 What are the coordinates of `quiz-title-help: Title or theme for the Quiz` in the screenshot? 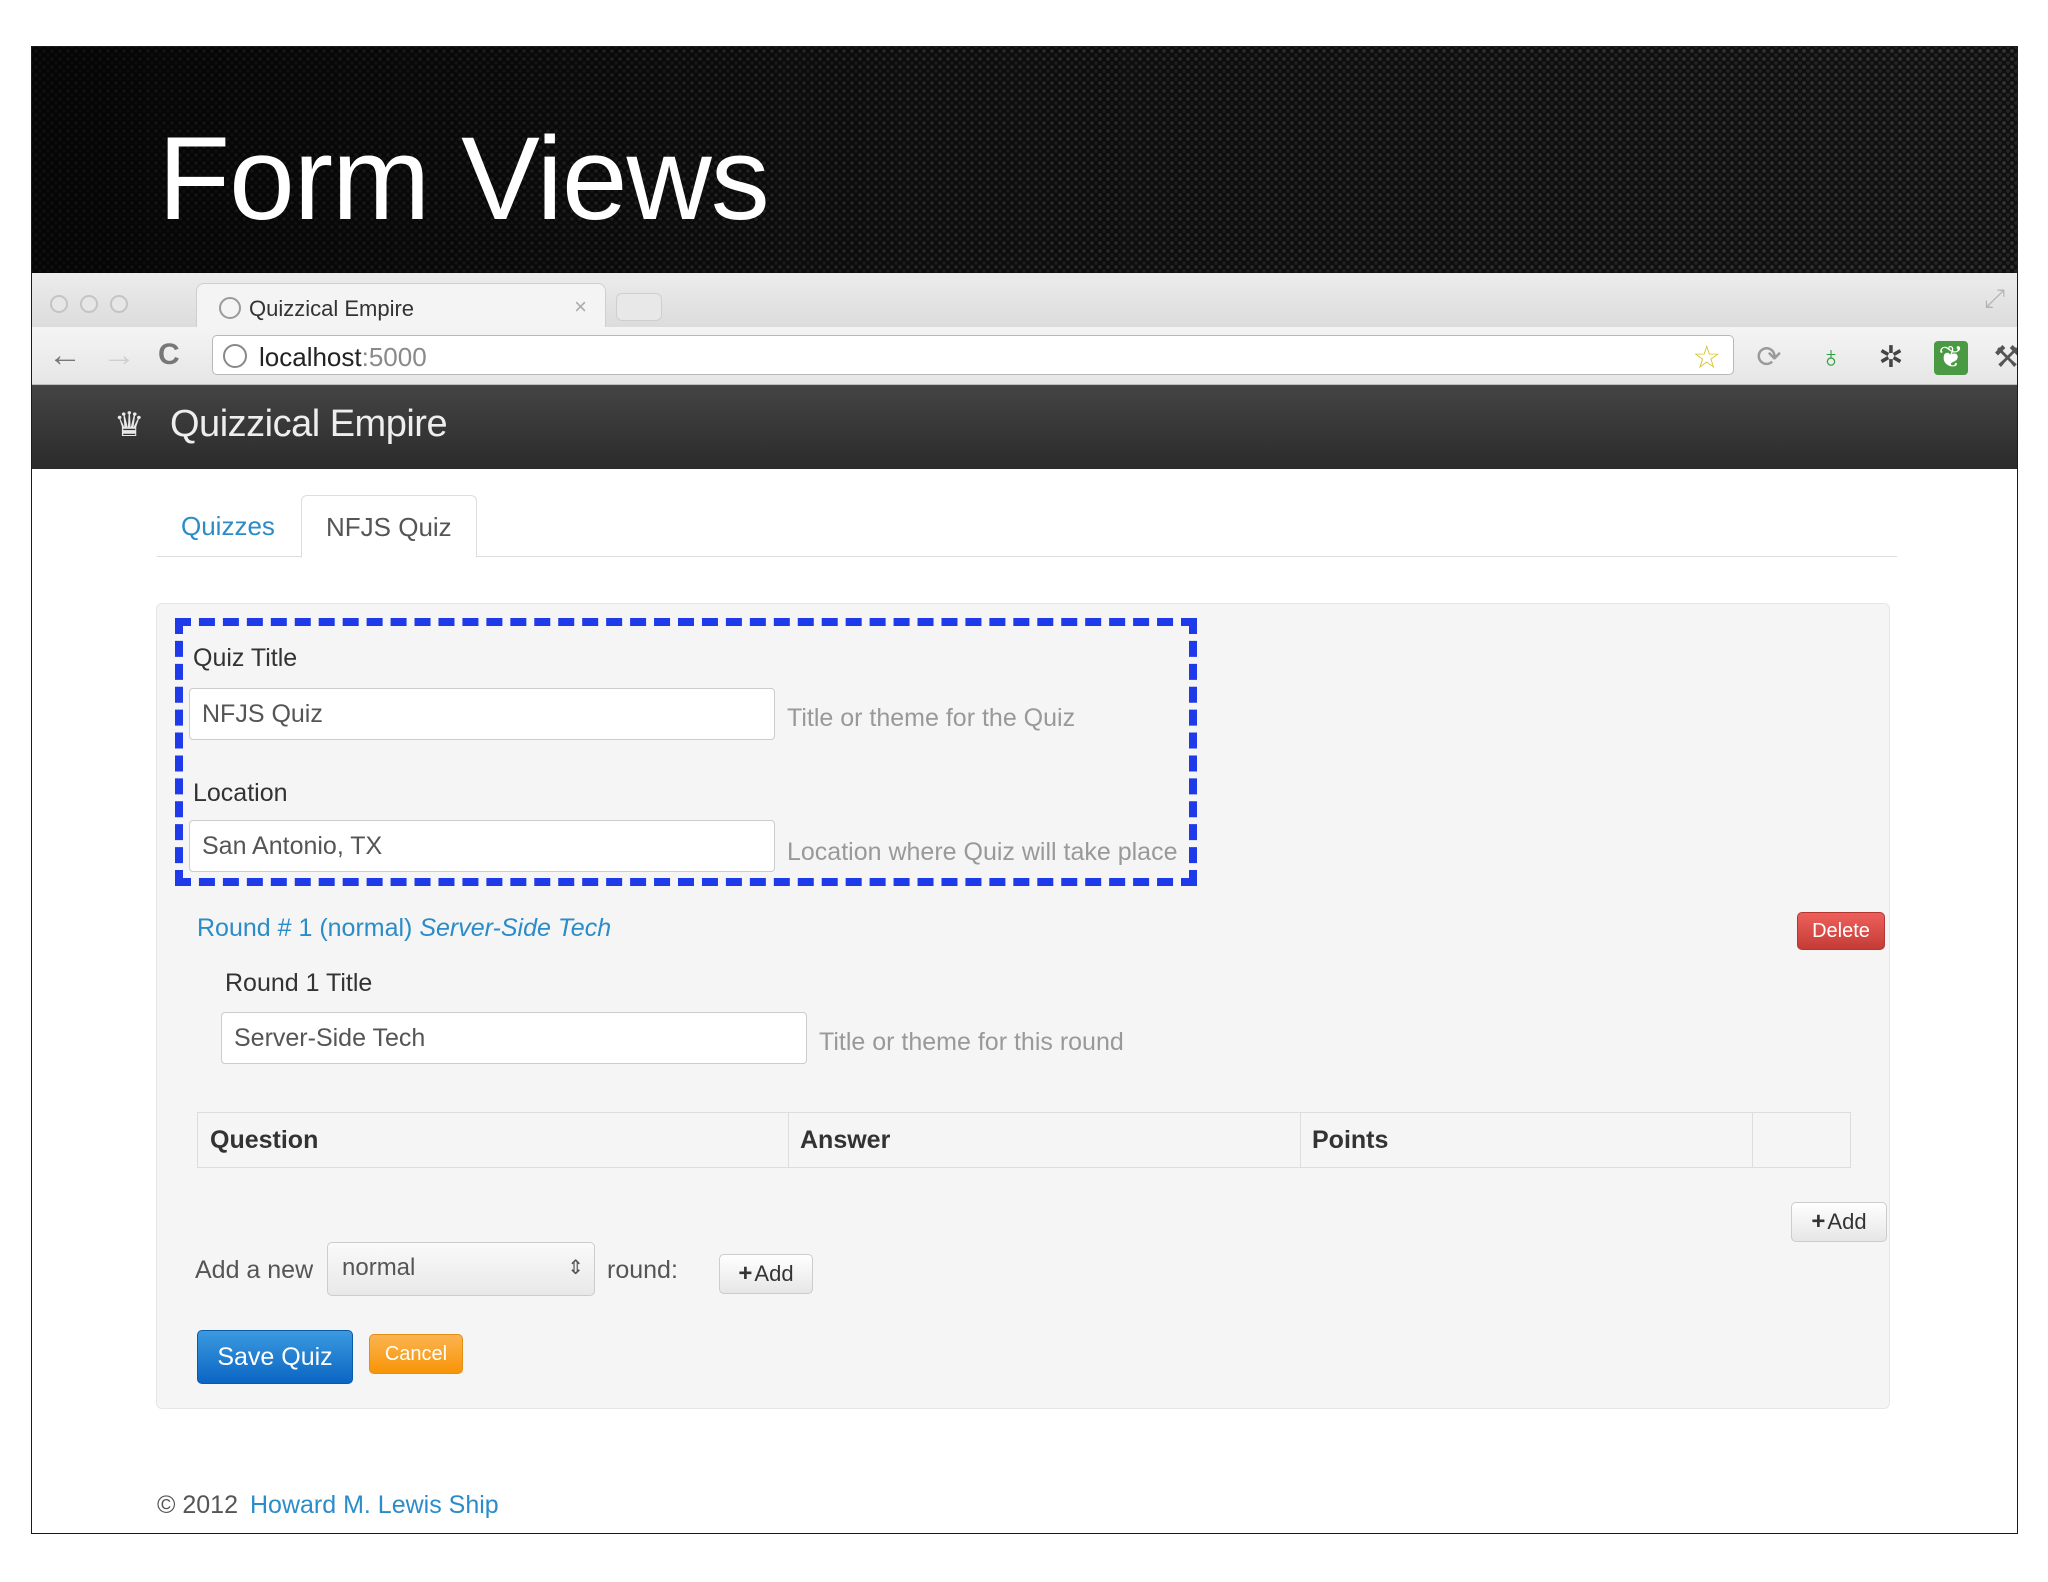 It's located at (931, 718).